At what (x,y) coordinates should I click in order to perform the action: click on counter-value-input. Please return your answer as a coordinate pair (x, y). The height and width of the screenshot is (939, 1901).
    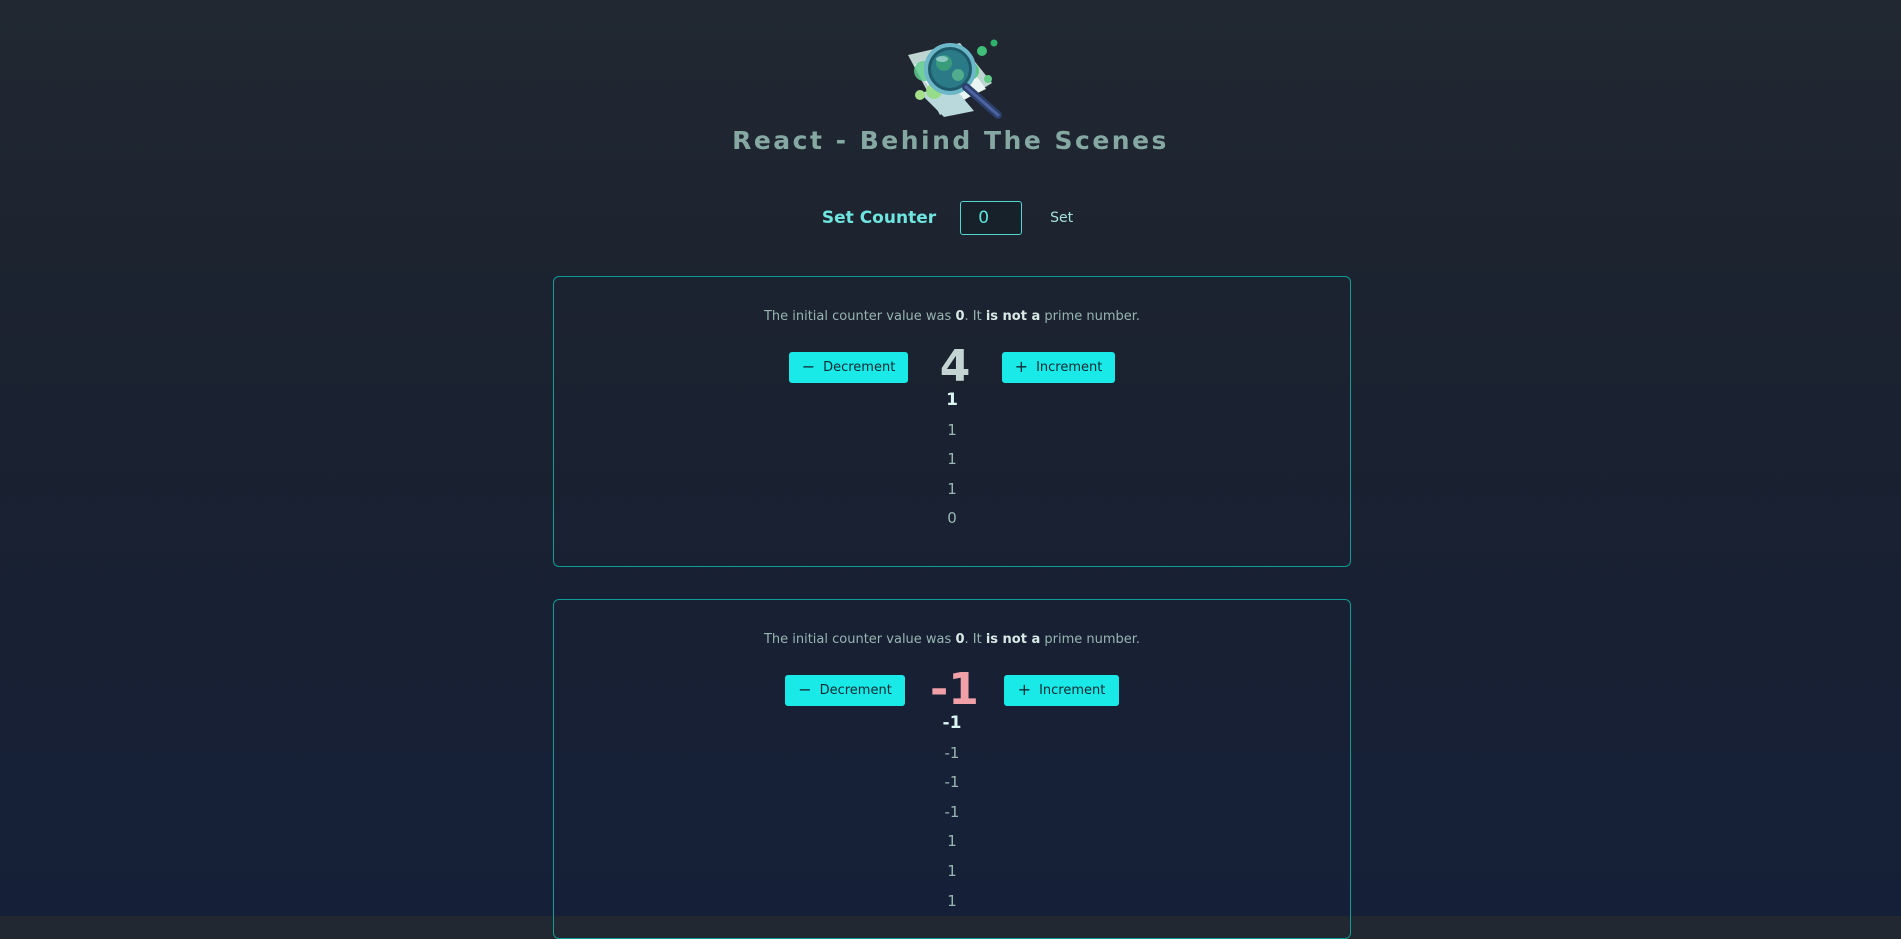
    Looking at the image, I should click on (991, 218).